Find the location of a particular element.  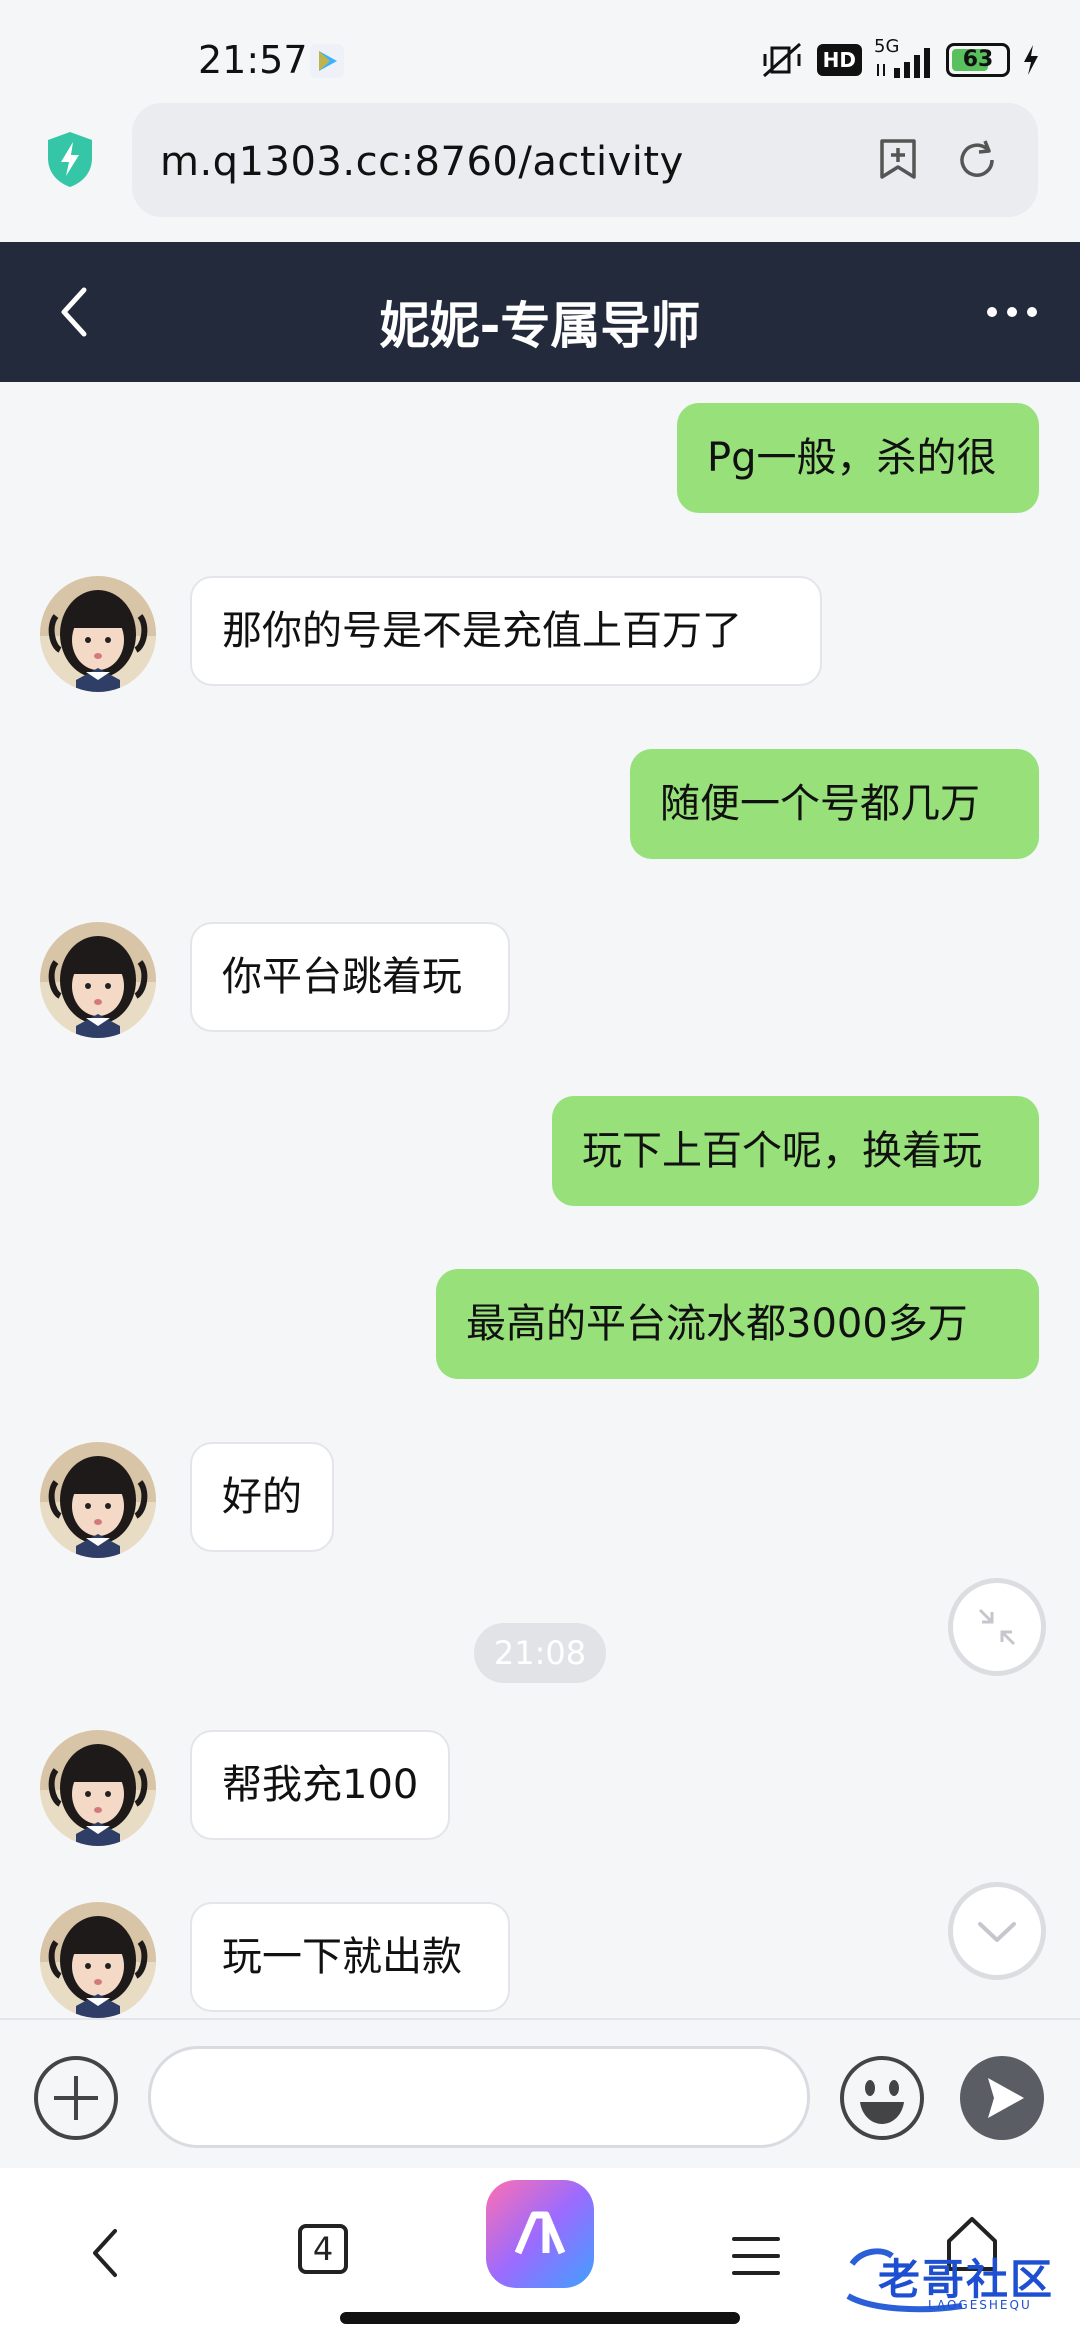

browser-back-button is located at coordinates (105, 2253).